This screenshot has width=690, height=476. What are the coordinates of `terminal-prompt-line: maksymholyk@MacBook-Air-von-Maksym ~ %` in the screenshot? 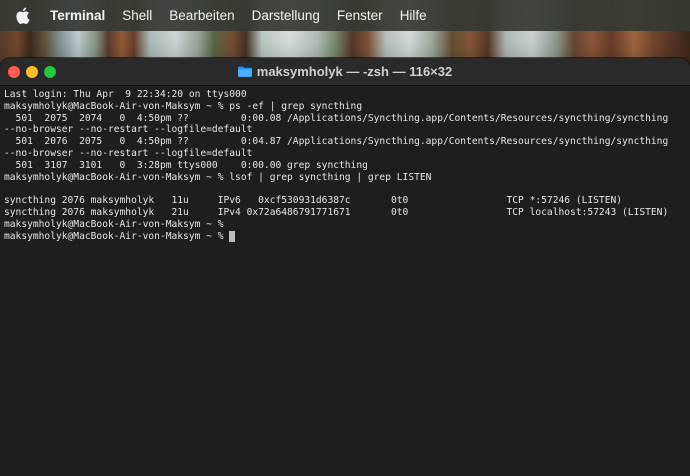 It's located at (345, 236).